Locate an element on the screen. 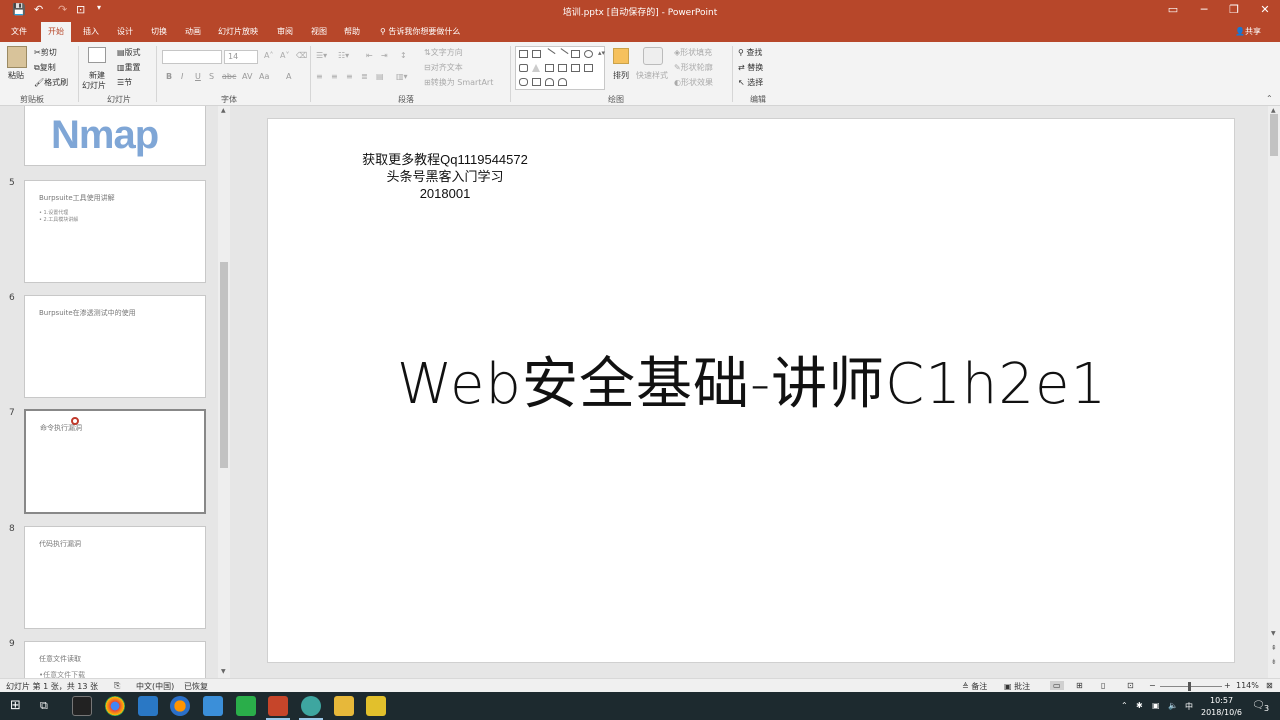  slide-thumbnail-7: 命令执行漏洞 is located at coordinates (115, 461).